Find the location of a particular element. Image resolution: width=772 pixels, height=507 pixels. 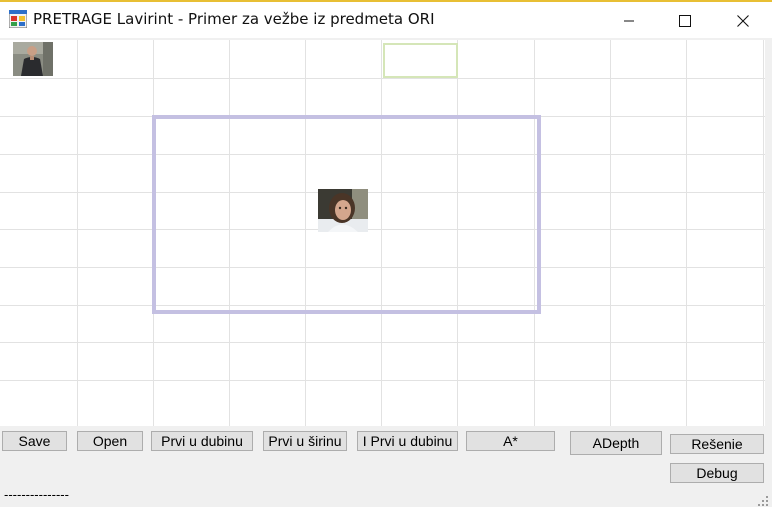

astar-button: A* is located at coordinates (510, 441).